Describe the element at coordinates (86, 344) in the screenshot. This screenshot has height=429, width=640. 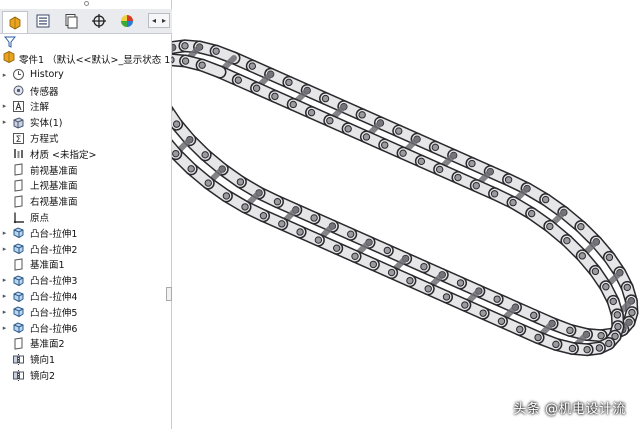
I see `tree-item: 基准面2` at that location.